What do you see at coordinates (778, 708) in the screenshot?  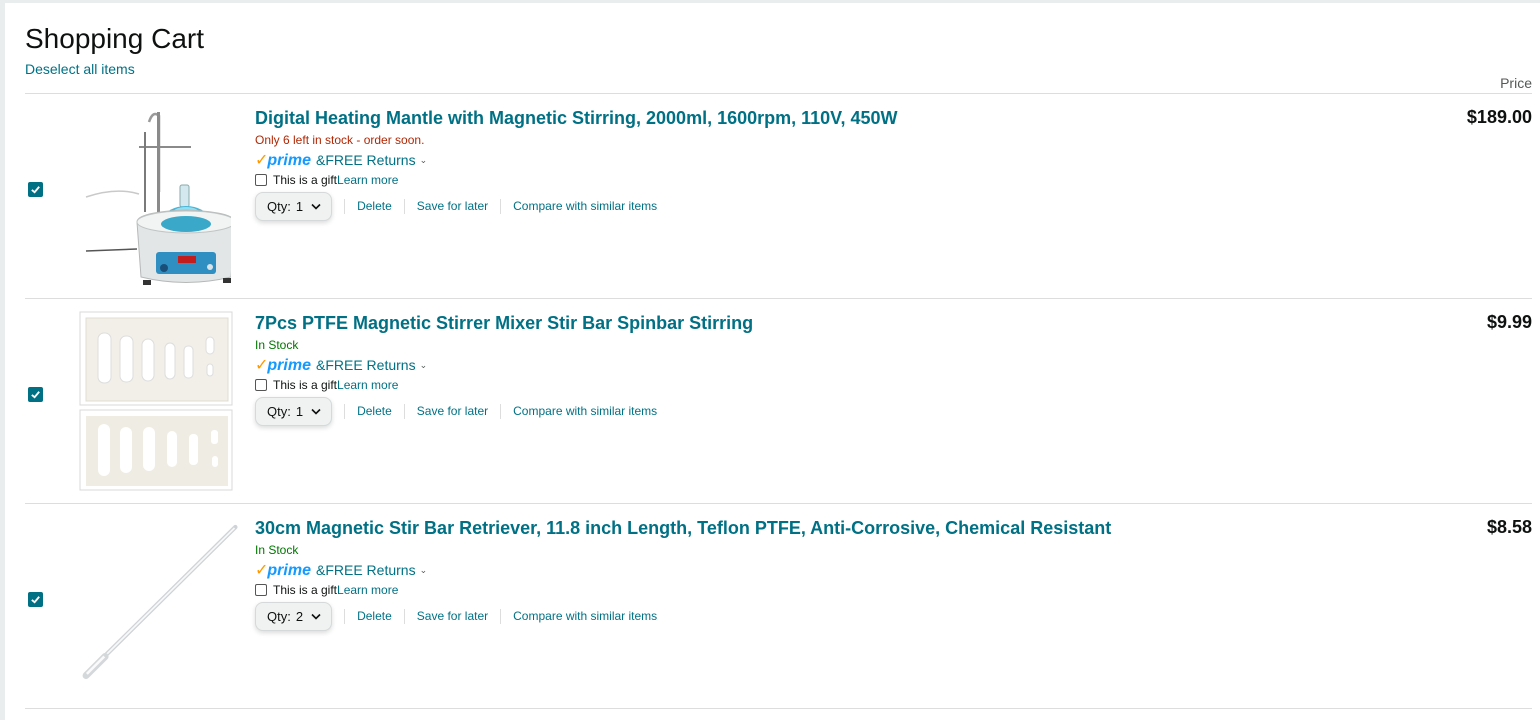 I see `divider` at bounding box center [778, 708].